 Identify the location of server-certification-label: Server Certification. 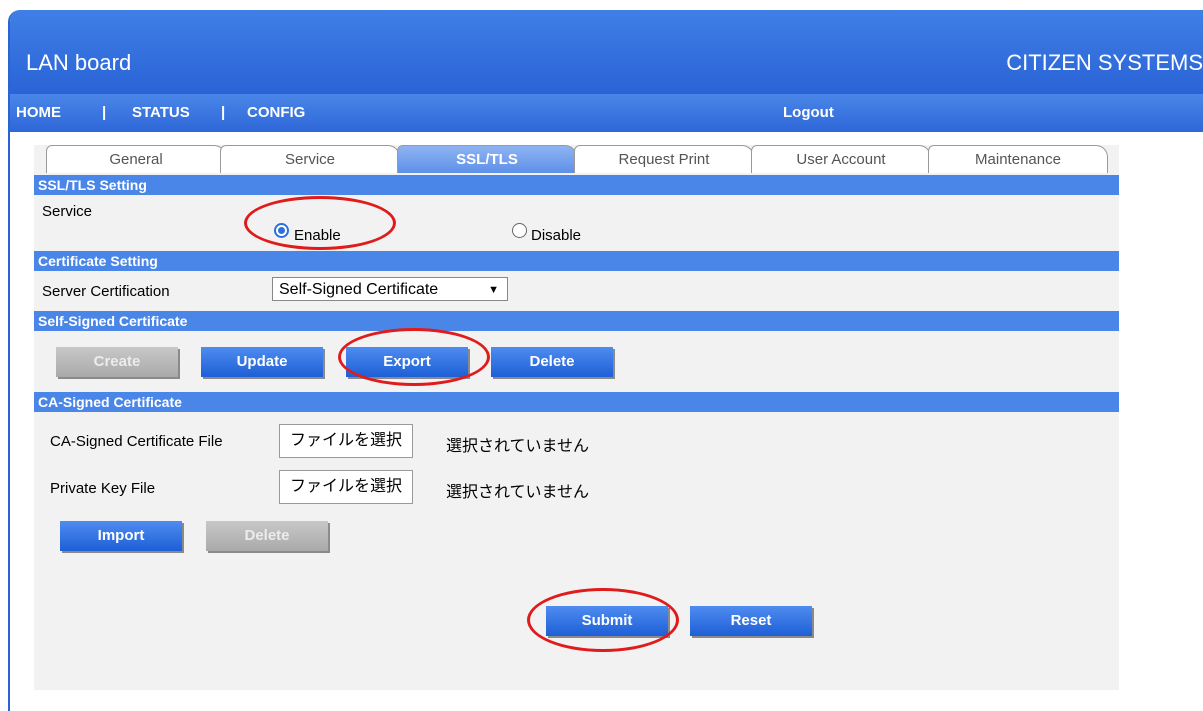
(106, 291).